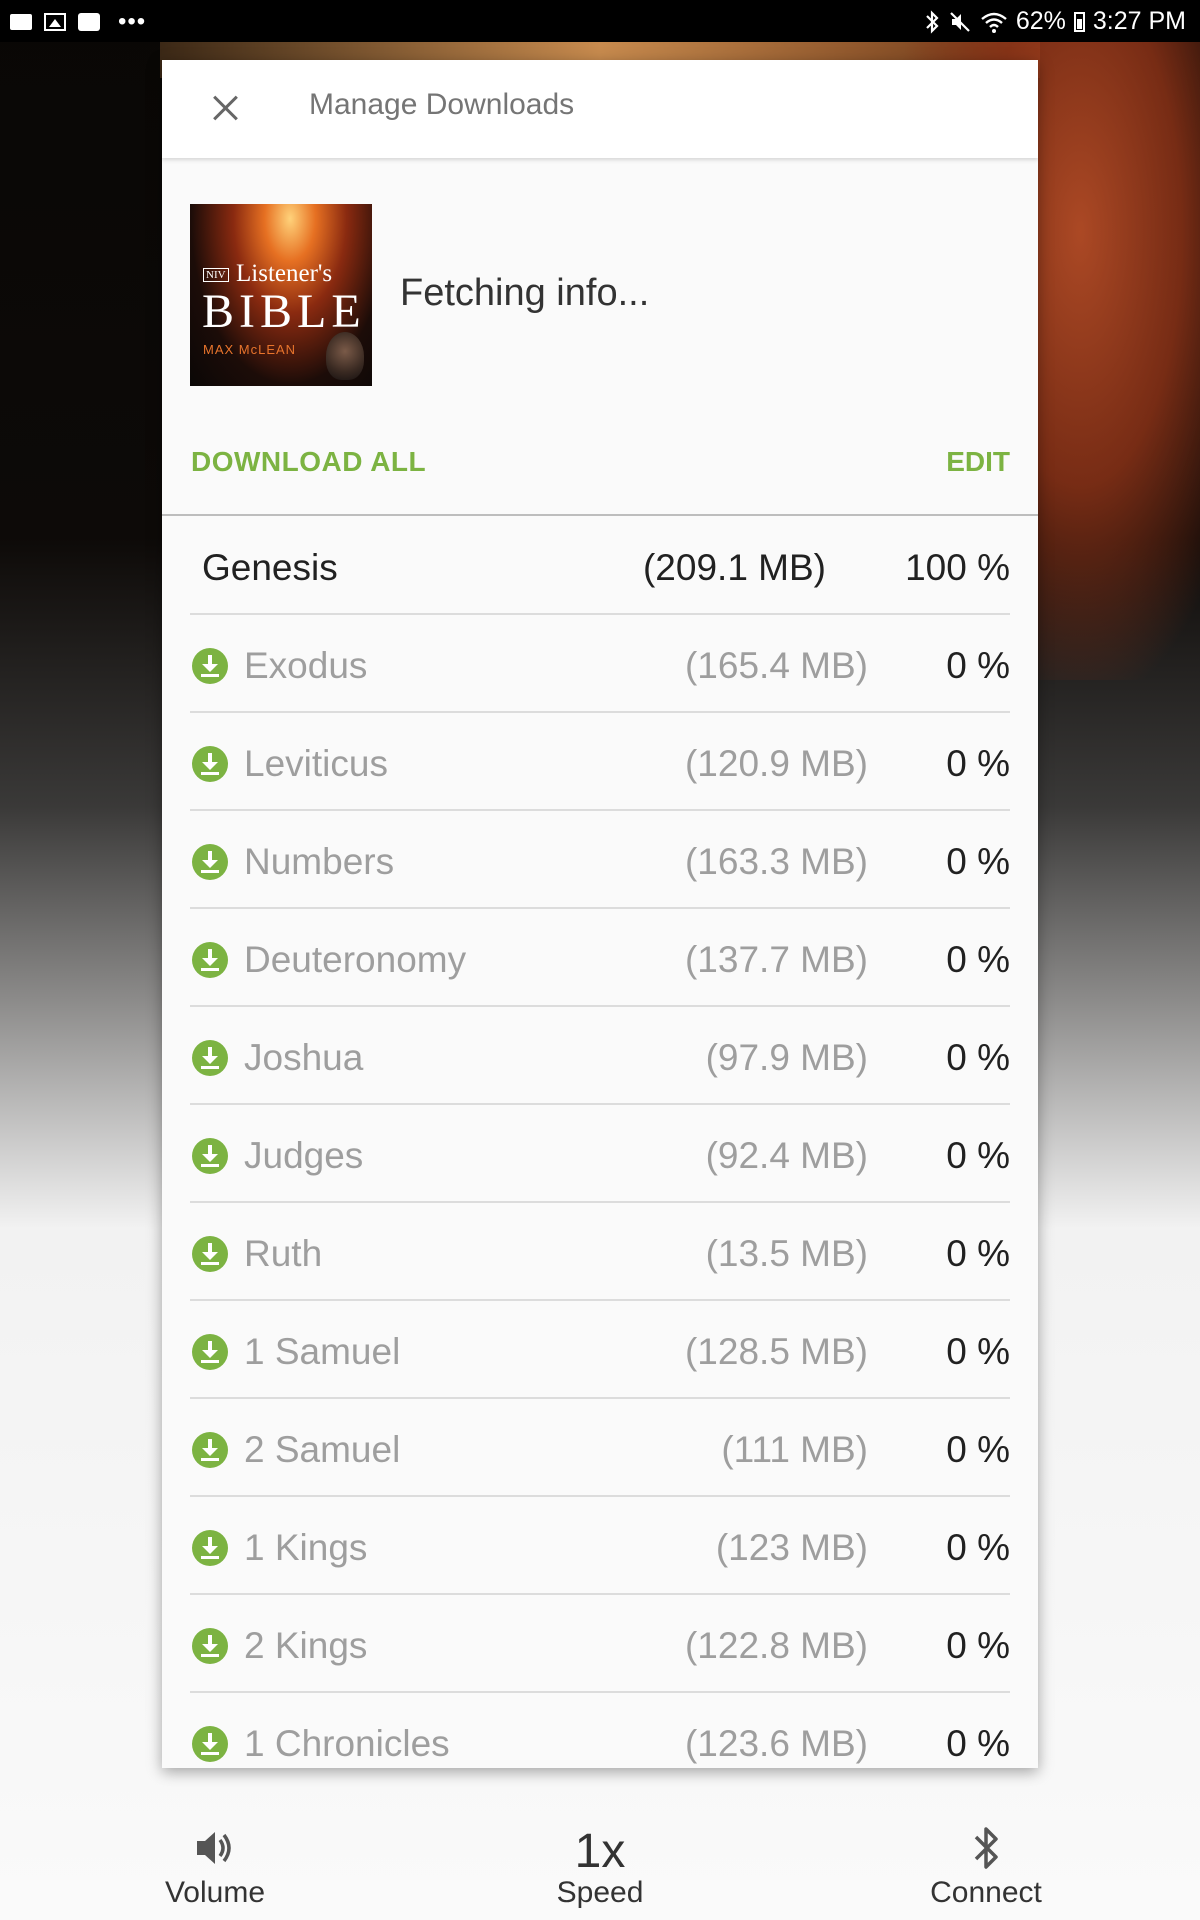  Describe the element at coordinates (345, 356) in the screenshot. I see `narrator-portrait` at that location.